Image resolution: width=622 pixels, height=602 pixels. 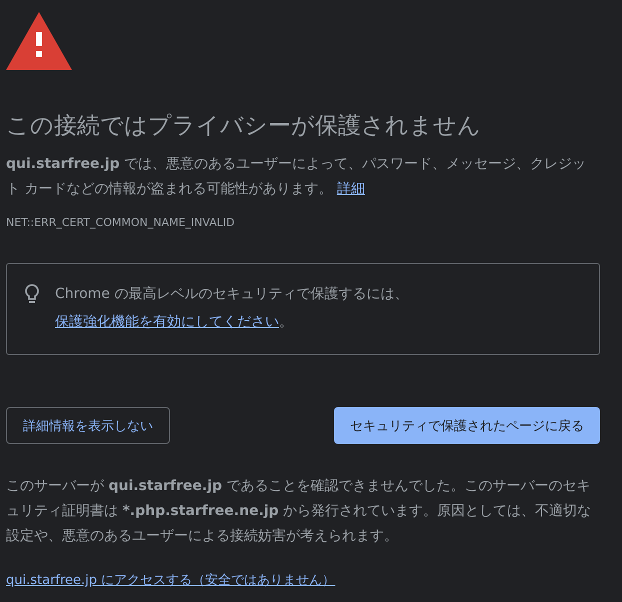 What do you see at coordinates (299, 511) in the screenshot?
I see `details-text: このサーバーが qui.starfree.jp であることを確認できませんでした。このサーバーのセキュリティ証明書は *.php.starfree.ne.jp から発行されています。原因としては、不適切な設定や、悪意のあるユーザーによる接続妨害が考えられます。` at bounding box center [299, 511].